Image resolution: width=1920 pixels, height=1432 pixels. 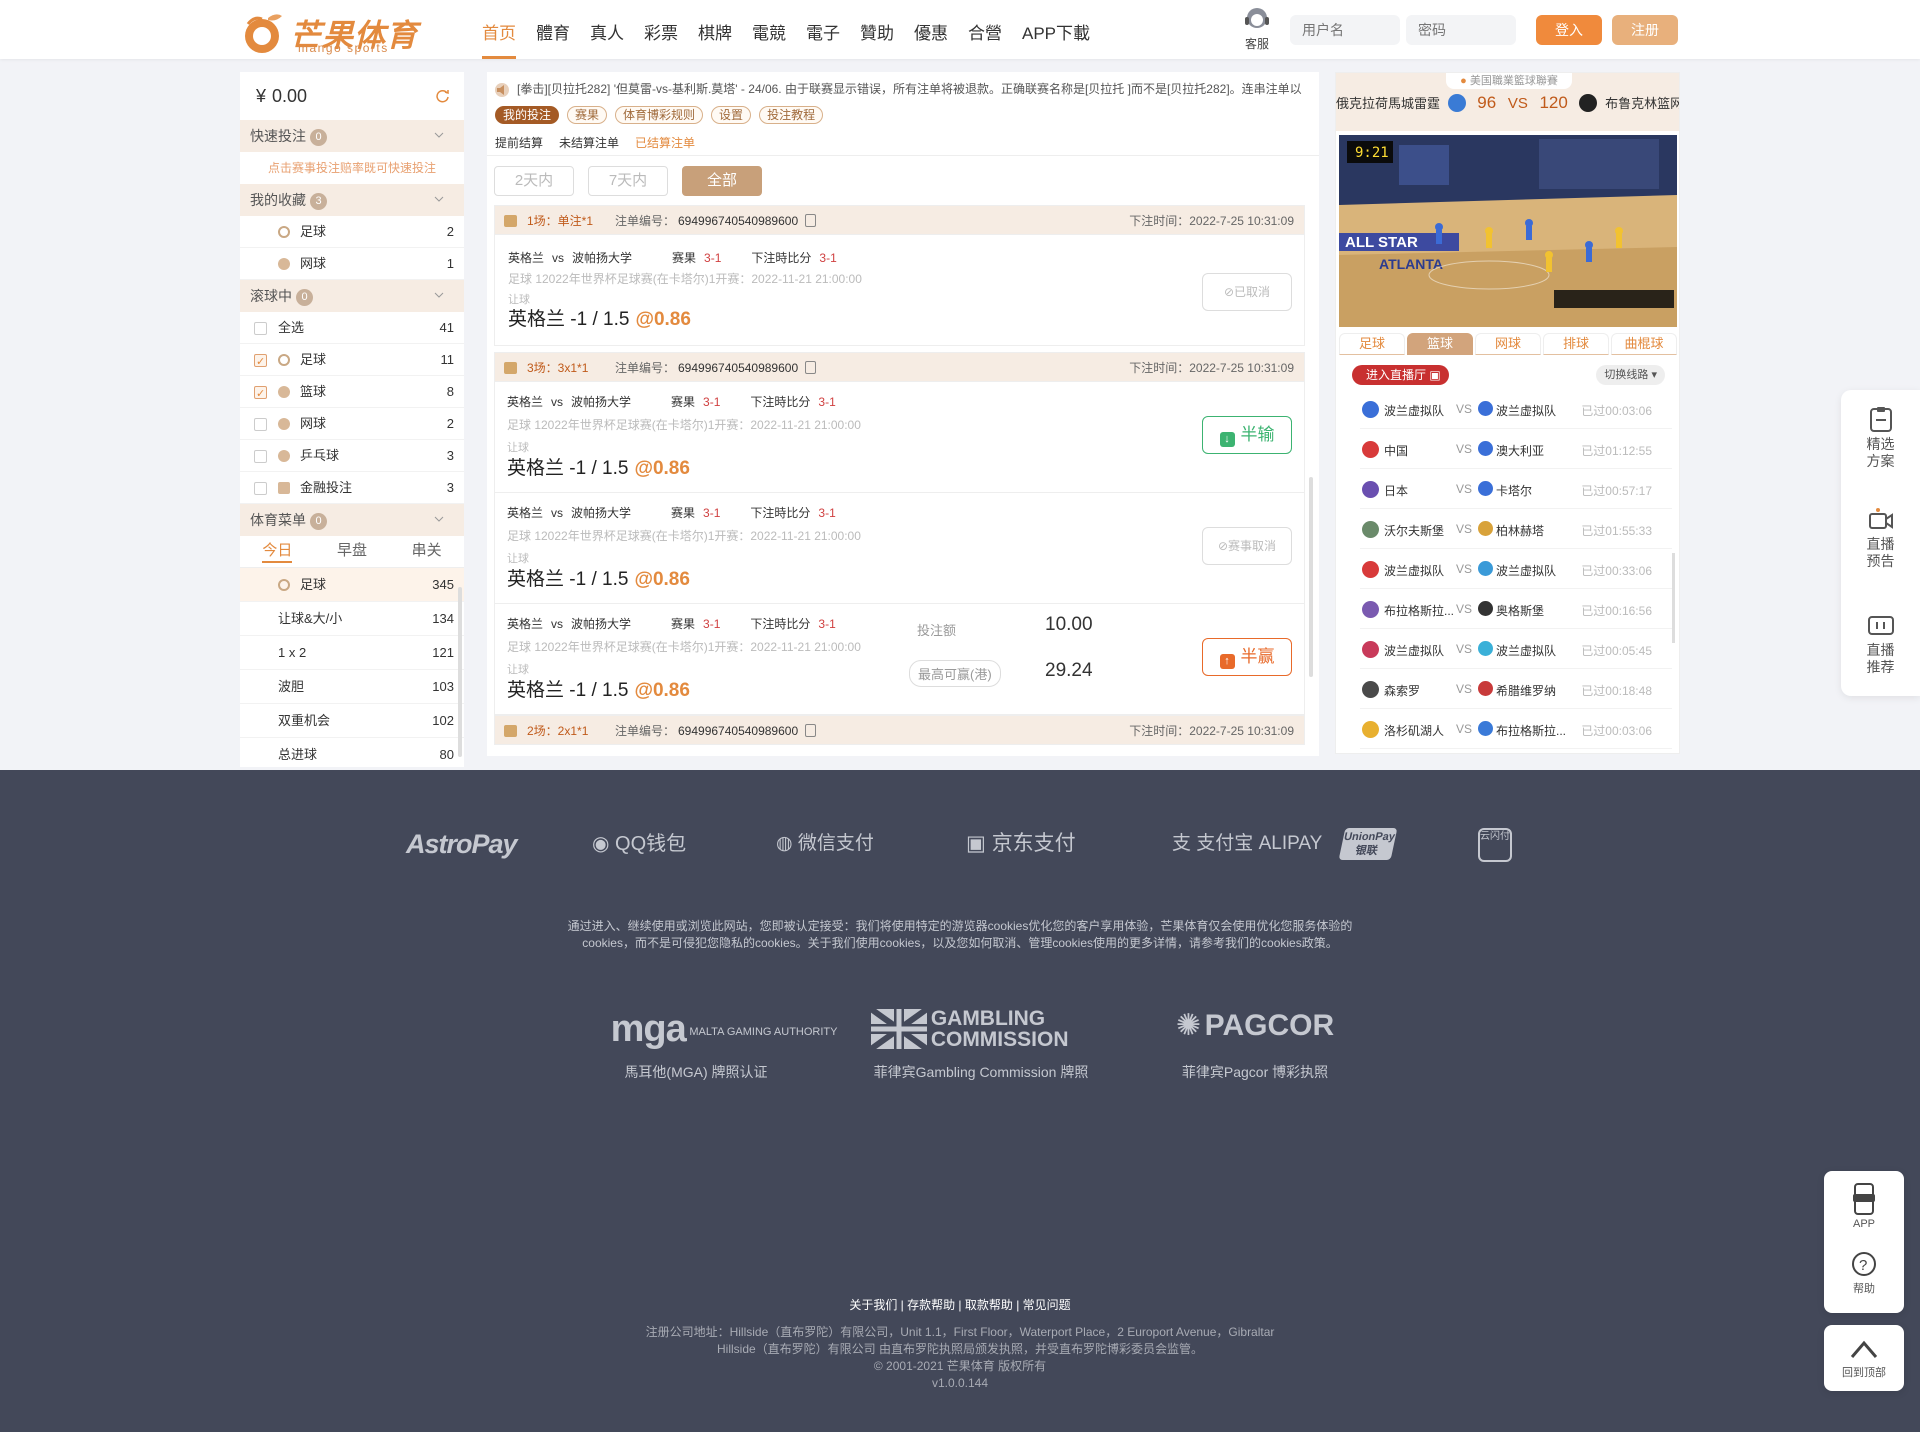 What do you see at coordinates (352, 361) in the screenshot?
I see `inplay-football: 足球 11` at bounding box center [352, 361].